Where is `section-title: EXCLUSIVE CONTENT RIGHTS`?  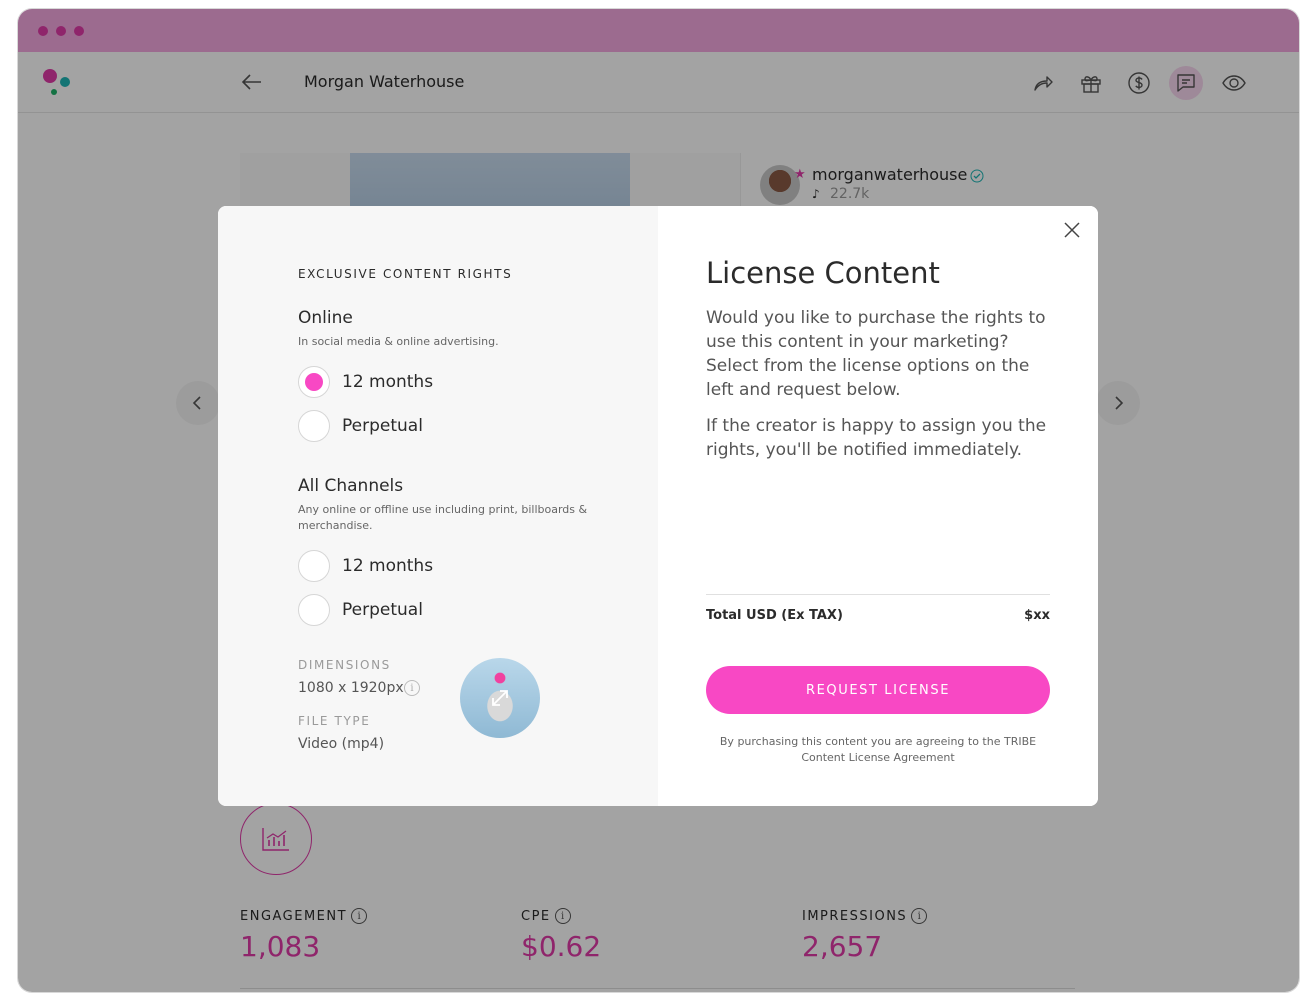 section-title: EXCLUSIVE CONTENT RIGHTS is located at coordinates (405, 274).